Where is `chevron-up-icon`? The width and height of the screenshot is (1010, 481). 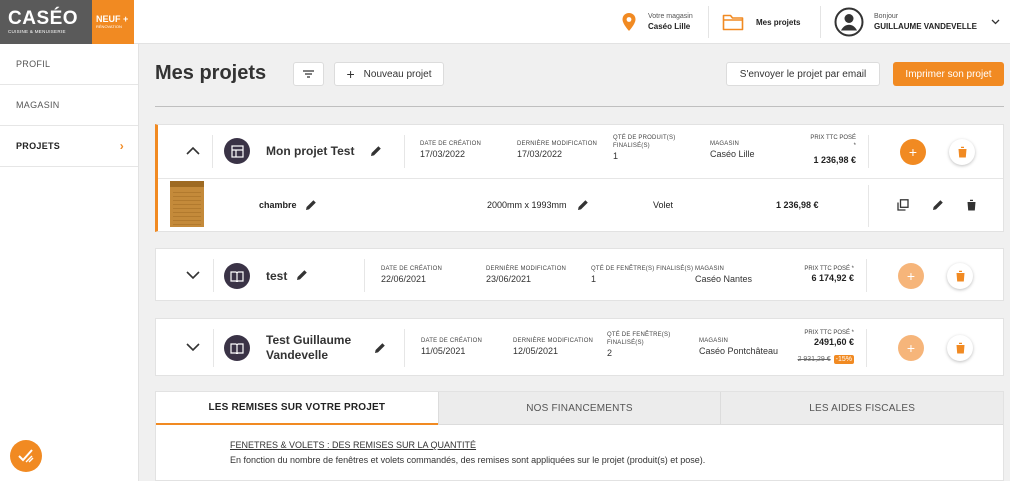
chevron-up-icon is located at coordinates (193, 150).